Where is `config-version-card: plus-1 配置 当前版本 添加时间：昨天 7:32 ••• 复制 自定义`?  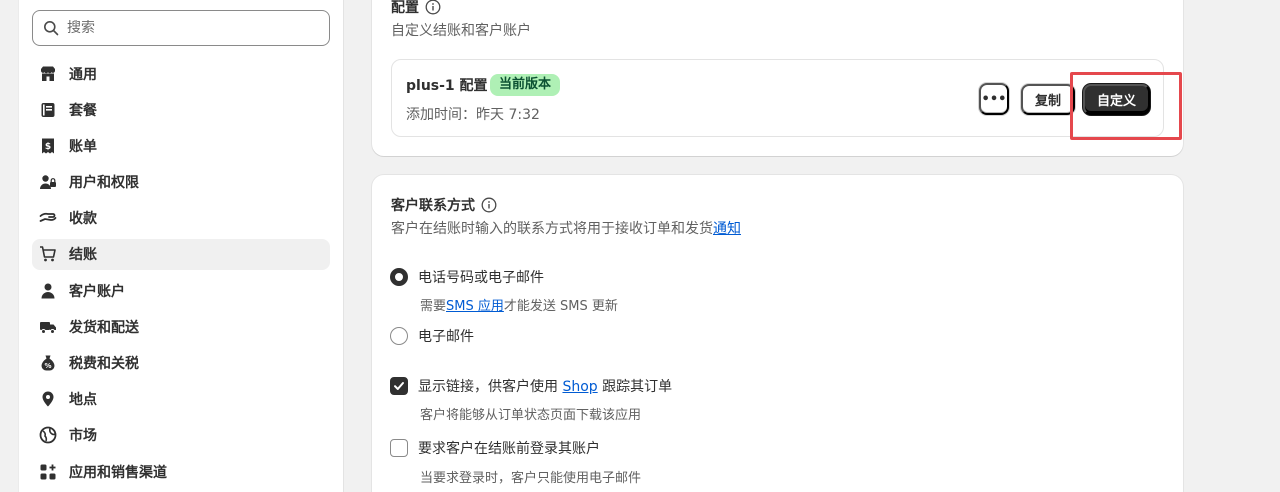
config-version-card: plus-1 配置 当前版本 添加时间：昨天 7:32 ••• 复制 自定义 is located at coordinates (777, 98).